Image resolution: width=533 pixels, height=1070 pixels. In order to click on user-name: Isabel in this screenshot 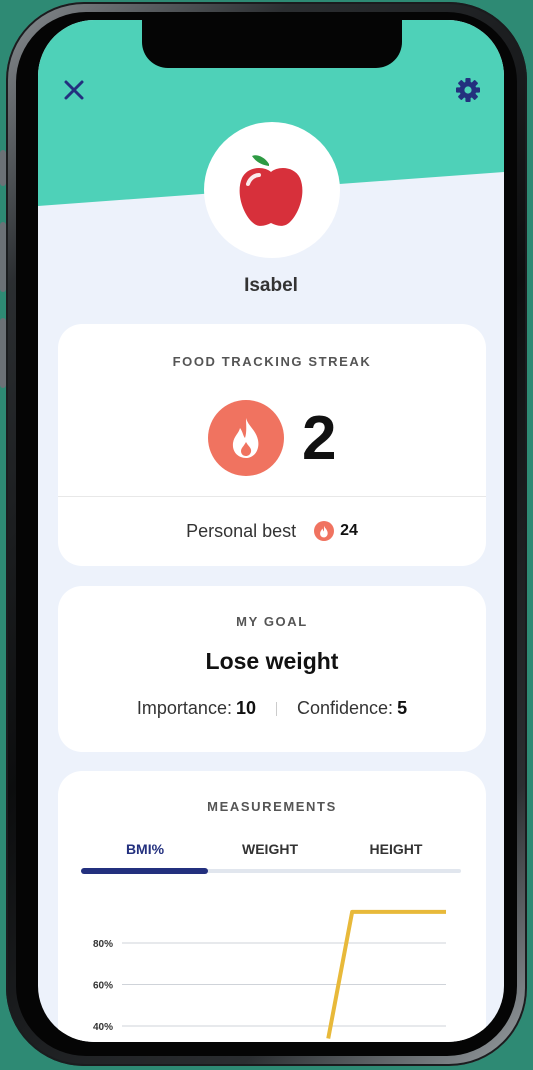, I will do `click(271, 285)`.